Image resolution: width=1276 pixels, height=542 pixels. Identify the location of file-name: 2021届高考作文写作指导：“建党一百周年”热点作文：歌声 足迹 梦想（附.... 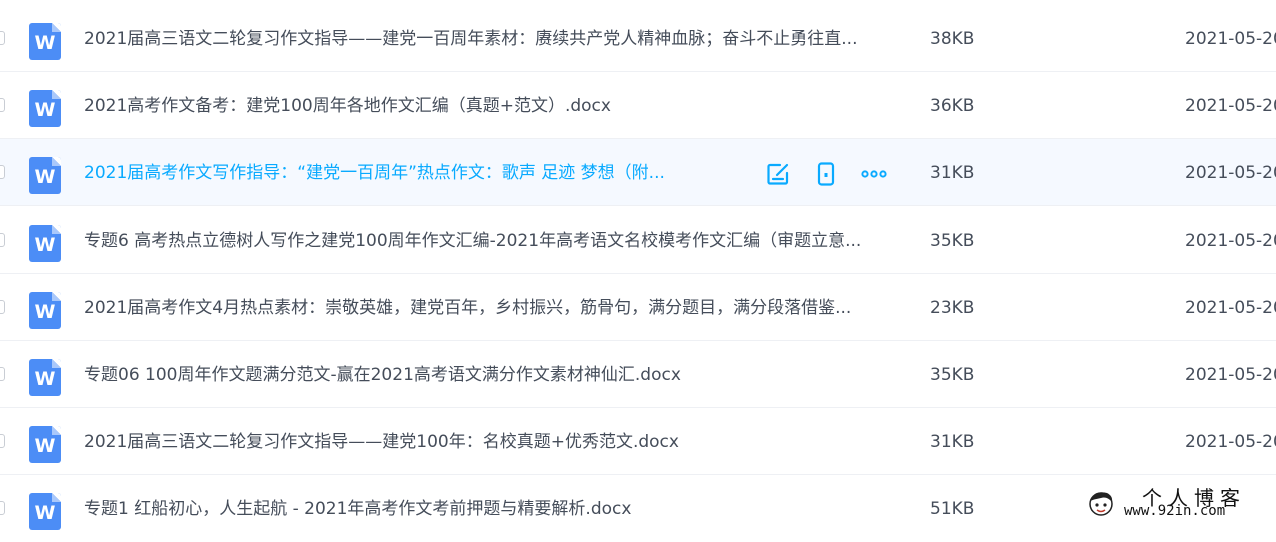
(386, 173).